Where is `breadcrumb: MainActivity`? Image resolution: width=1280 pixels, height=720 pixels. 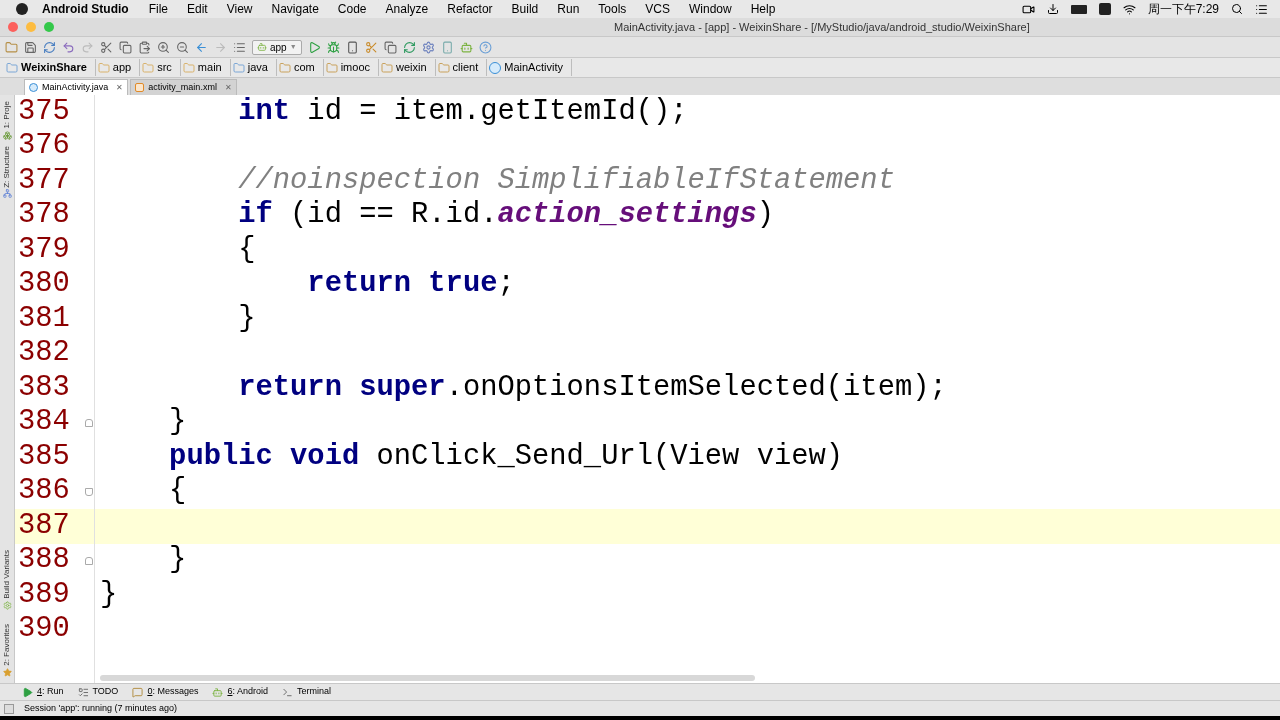
breadcrumb: MainActivity is located at coordinates (530, 67).